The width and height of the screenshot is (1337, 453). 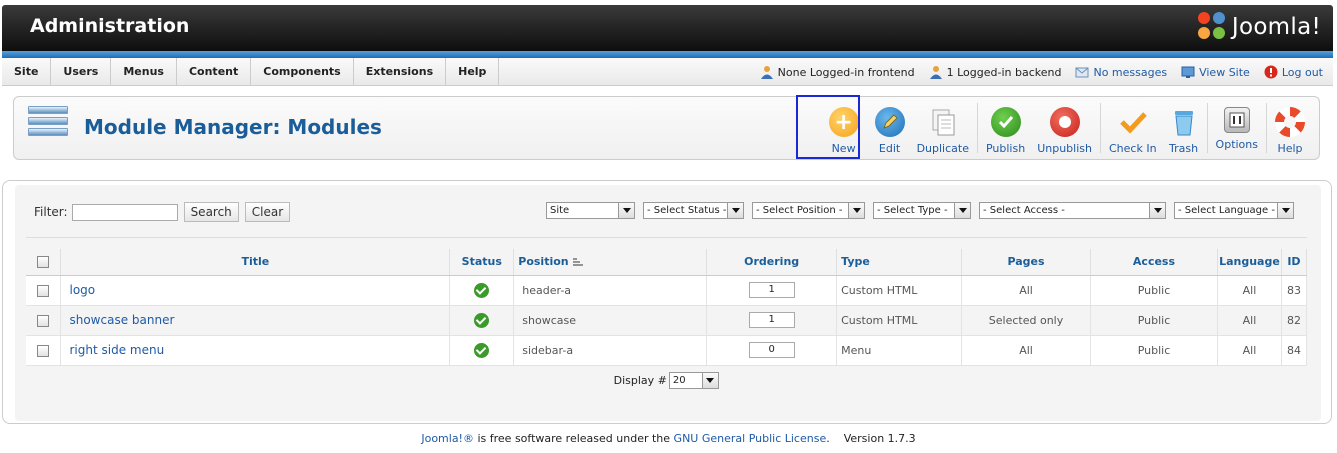 I want to click on col-language: Language, so click(x=1249, y=262).